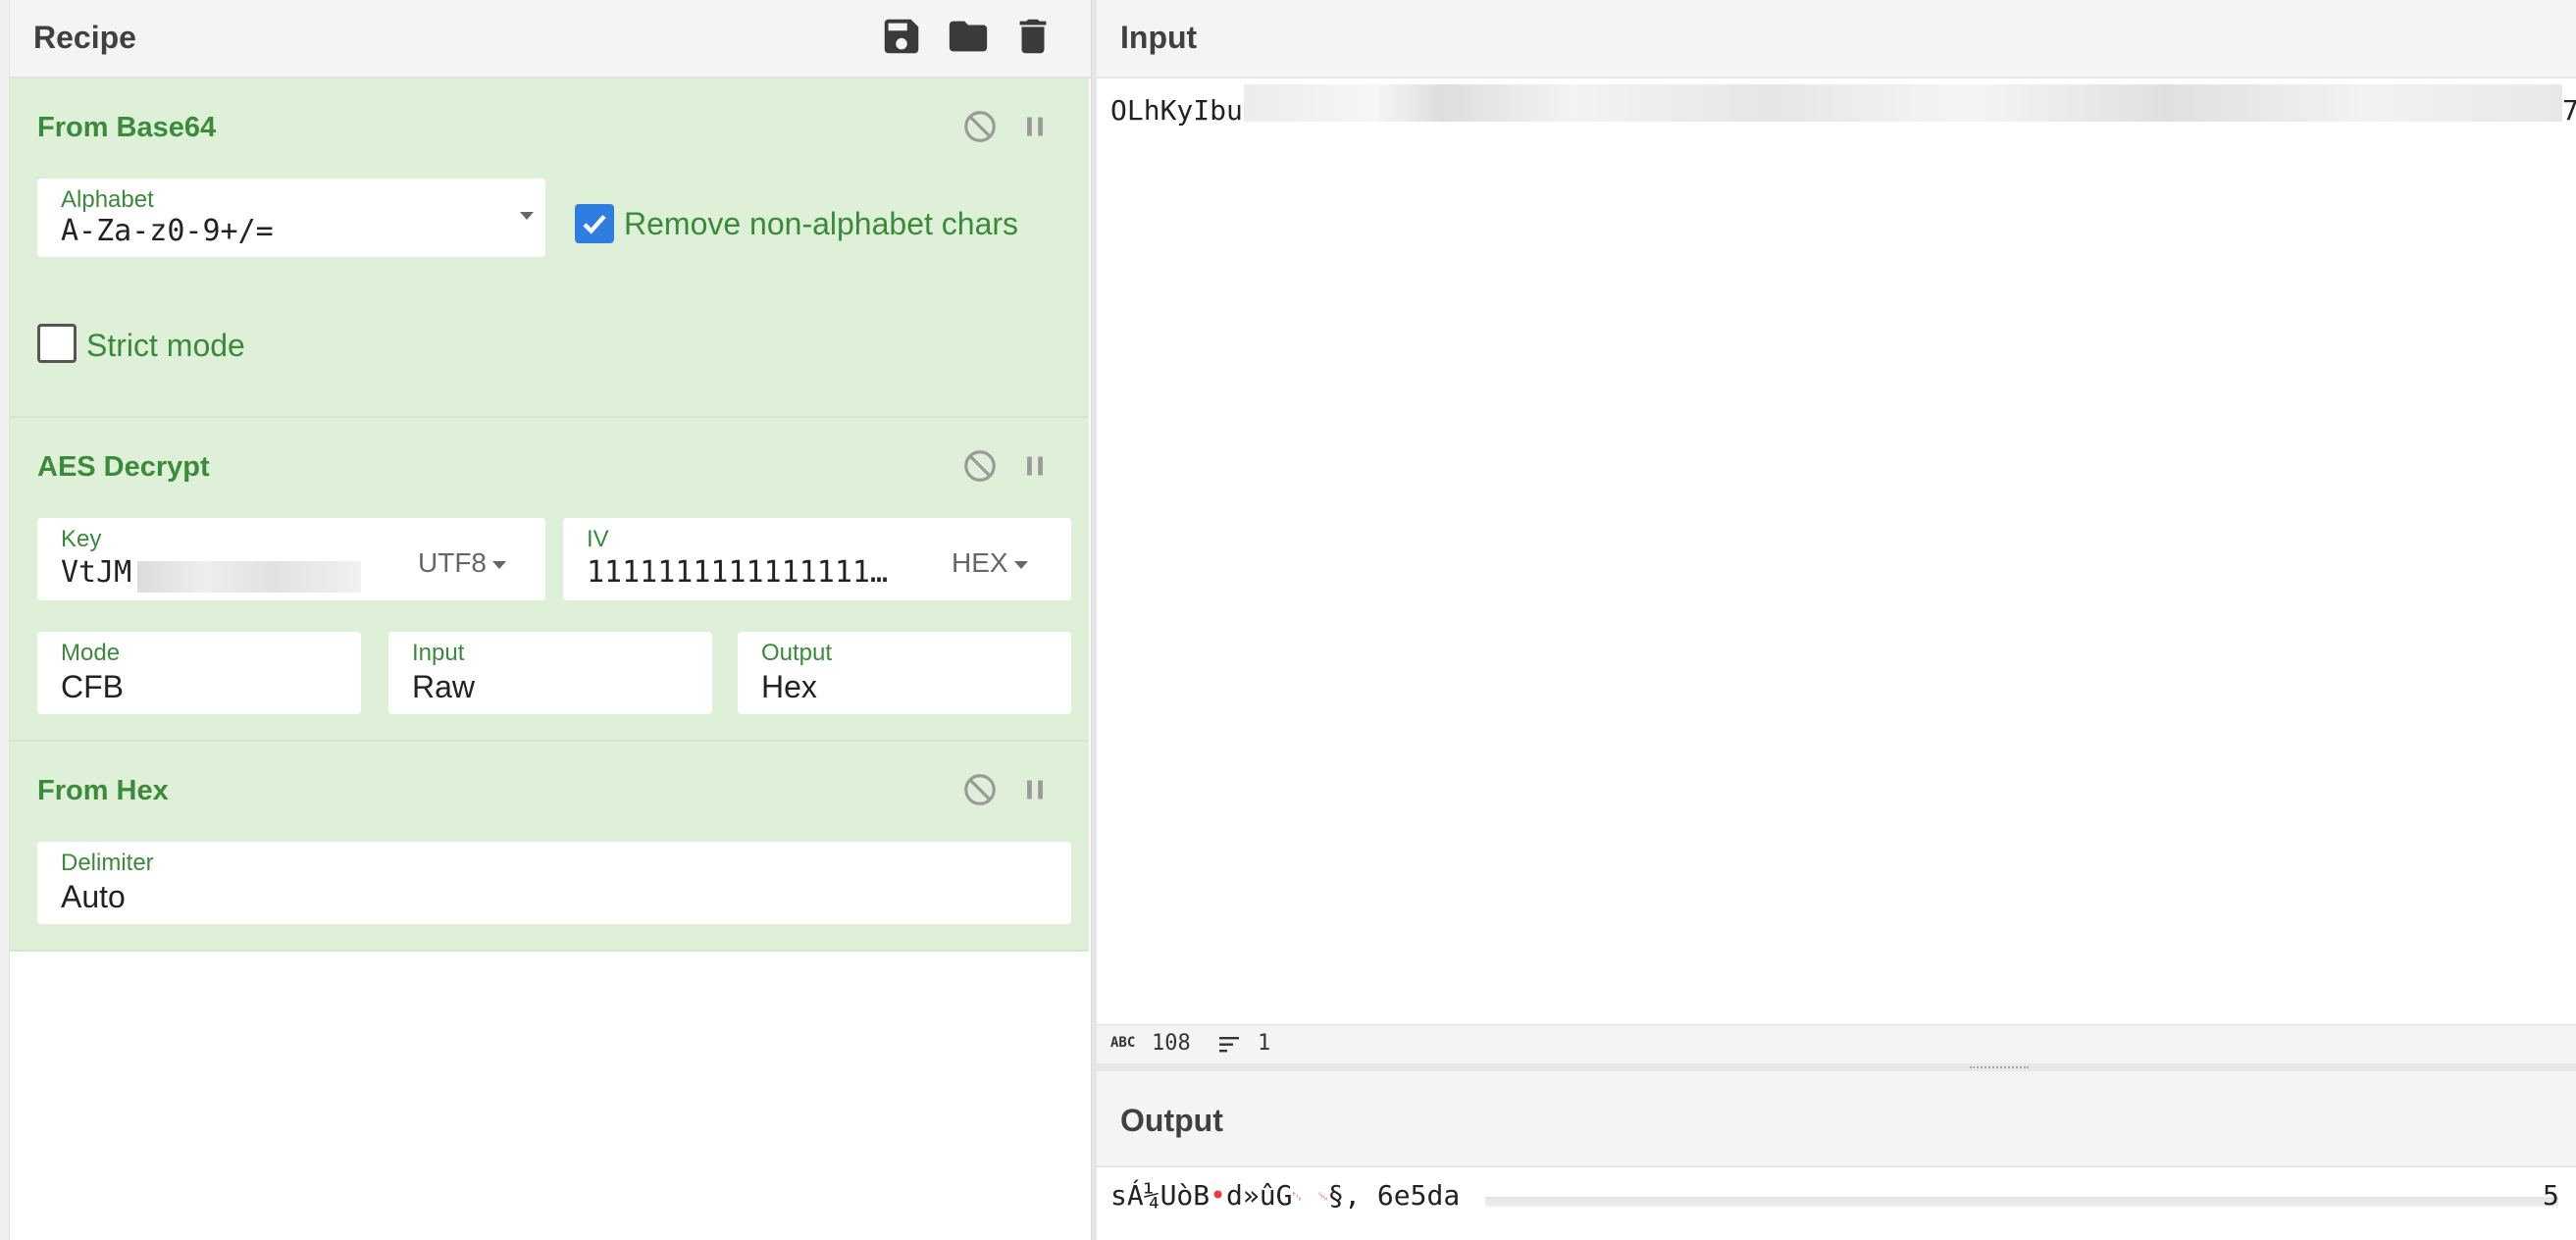  I want to click on recipe-header: Recipe, so click(550, 39).